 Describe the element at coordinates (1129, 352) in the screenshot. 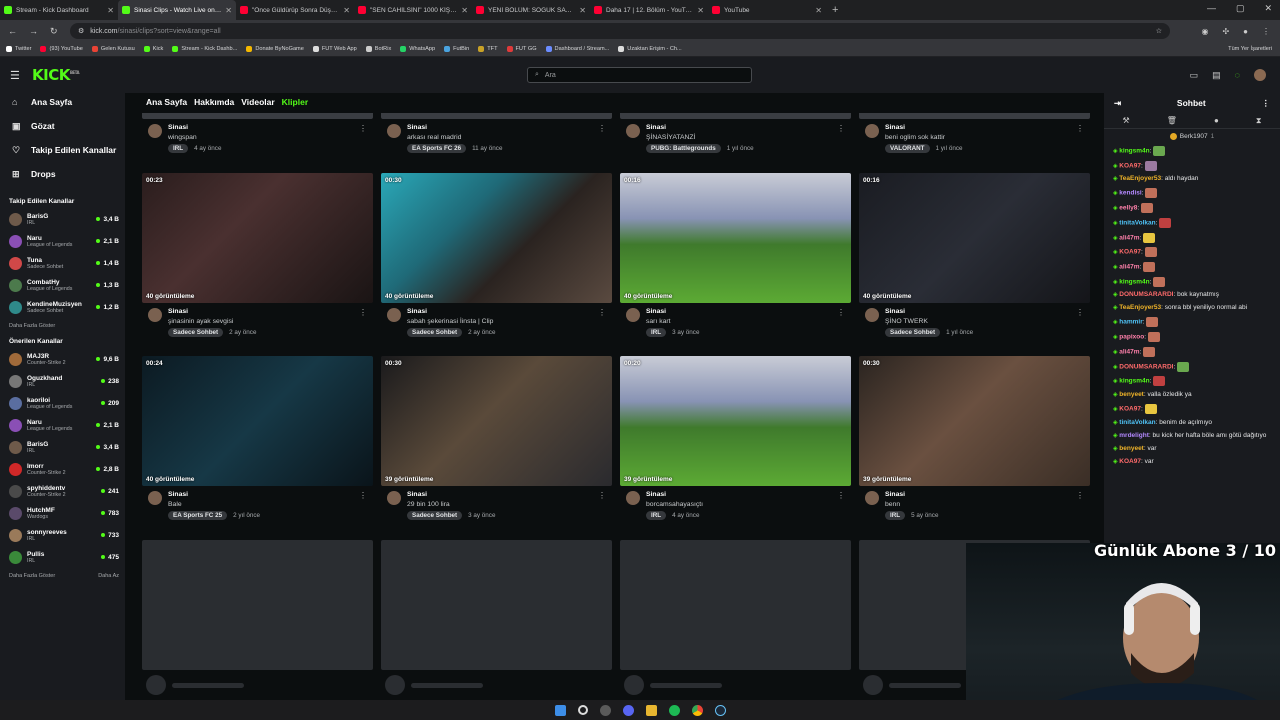

I see `chat-username: ali47m` at that location.